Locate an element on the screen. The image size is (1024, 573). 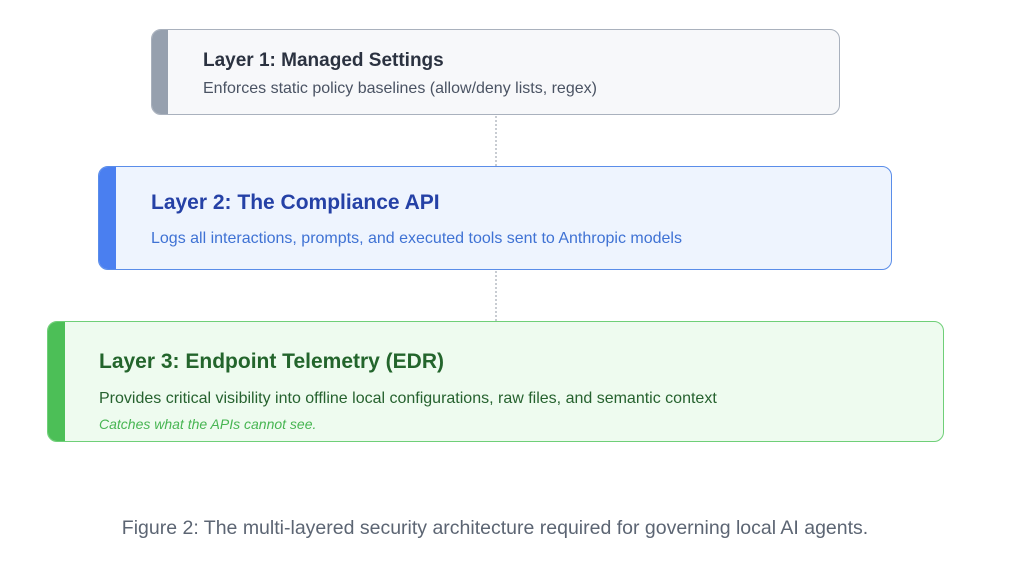
layer-3-note: Catches what the APIs cannot see. is located at coordinates (208, 424).